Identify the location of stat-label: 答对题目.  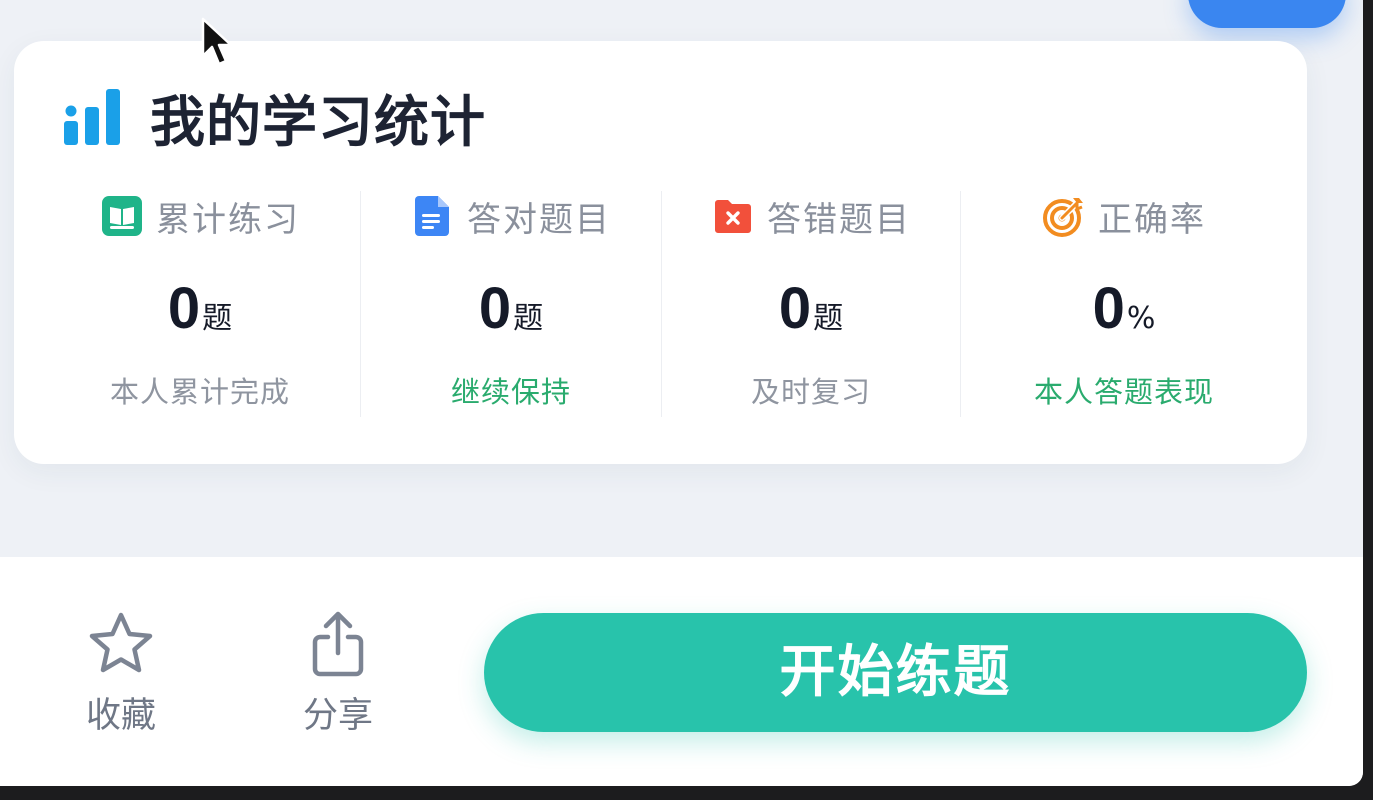
(539, 219).